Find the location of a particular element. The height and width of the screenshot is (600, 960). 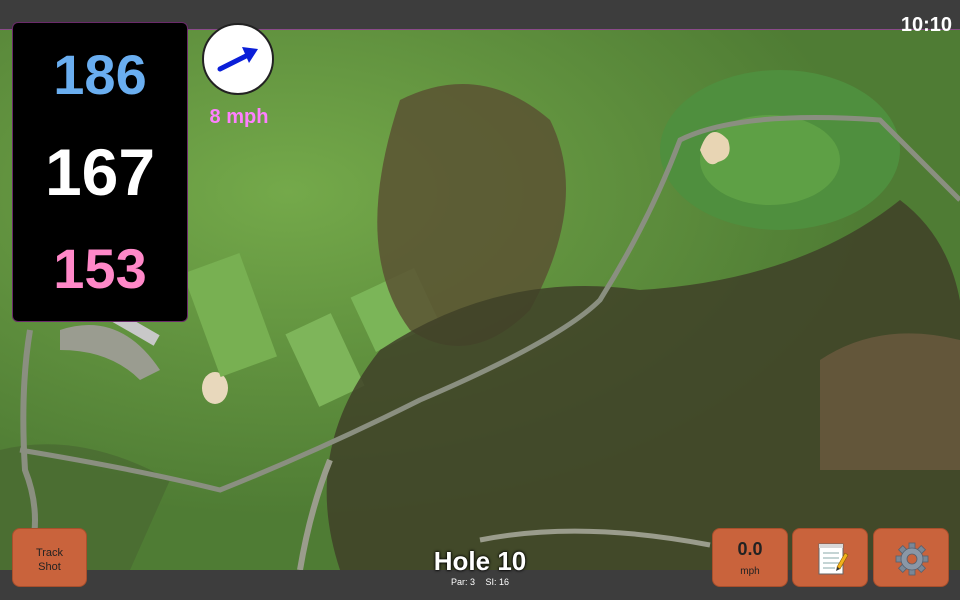

track-shot-label: Track Shot is located at coordinates (49, 560).